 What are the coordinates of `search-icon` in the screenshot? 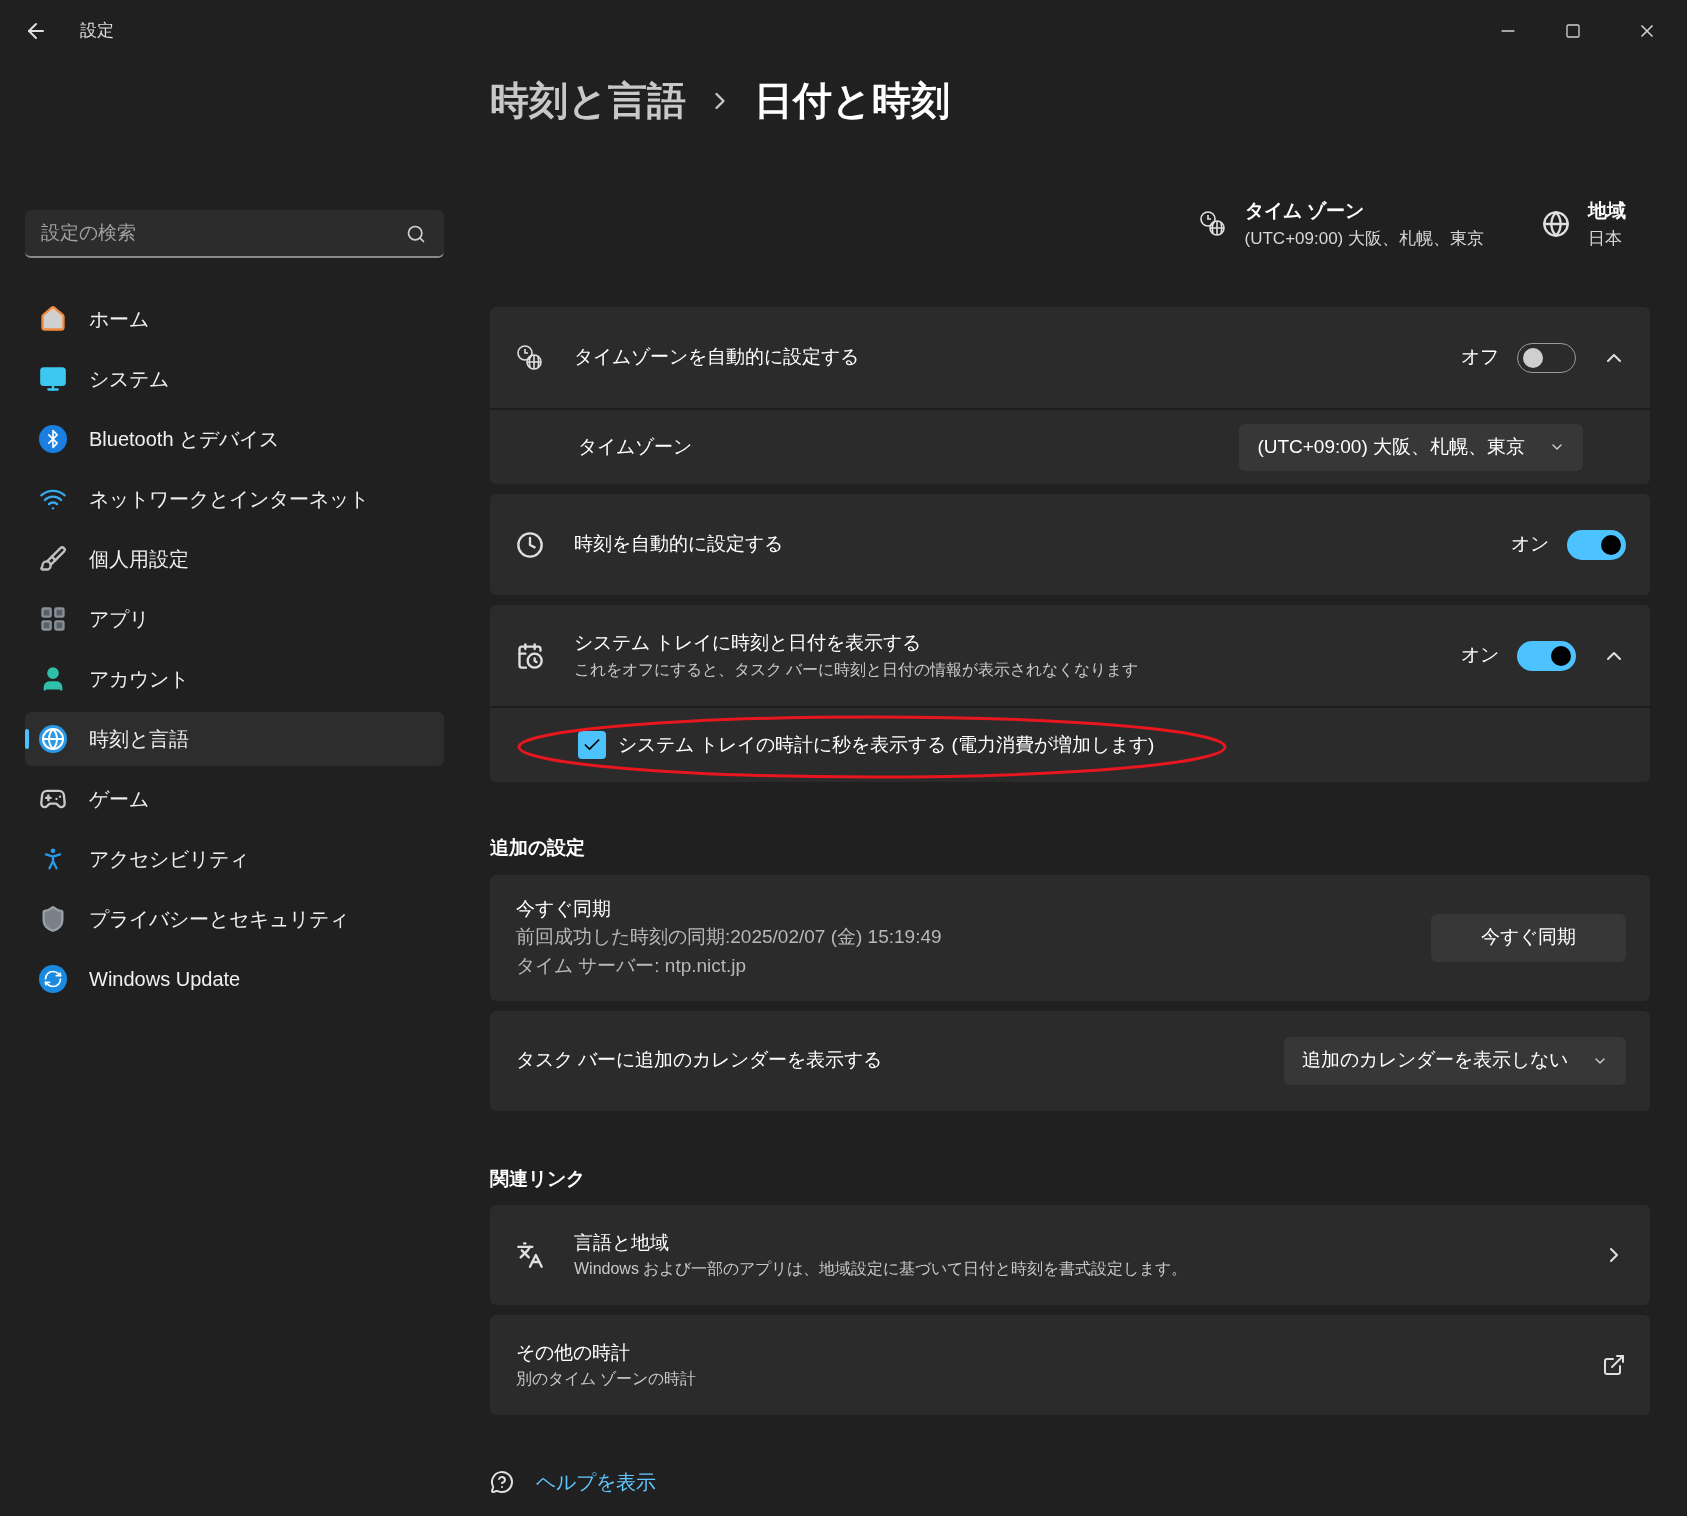 It's located at (416, 234).